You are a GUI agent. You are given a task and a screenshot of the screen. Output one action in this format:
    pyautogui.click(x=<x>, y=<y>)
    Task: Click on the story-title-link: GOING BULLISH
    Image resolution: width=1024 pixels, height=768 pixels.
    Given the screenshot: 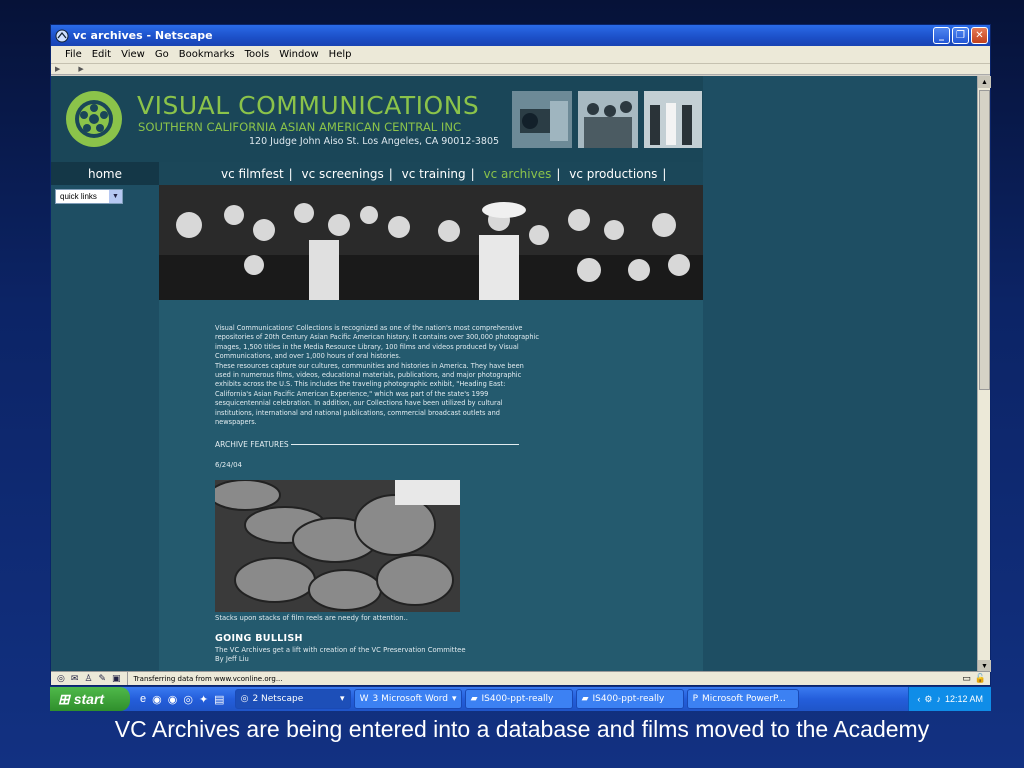 What is the action you would take?
    pyautogui.click(x=259, y=638)
    